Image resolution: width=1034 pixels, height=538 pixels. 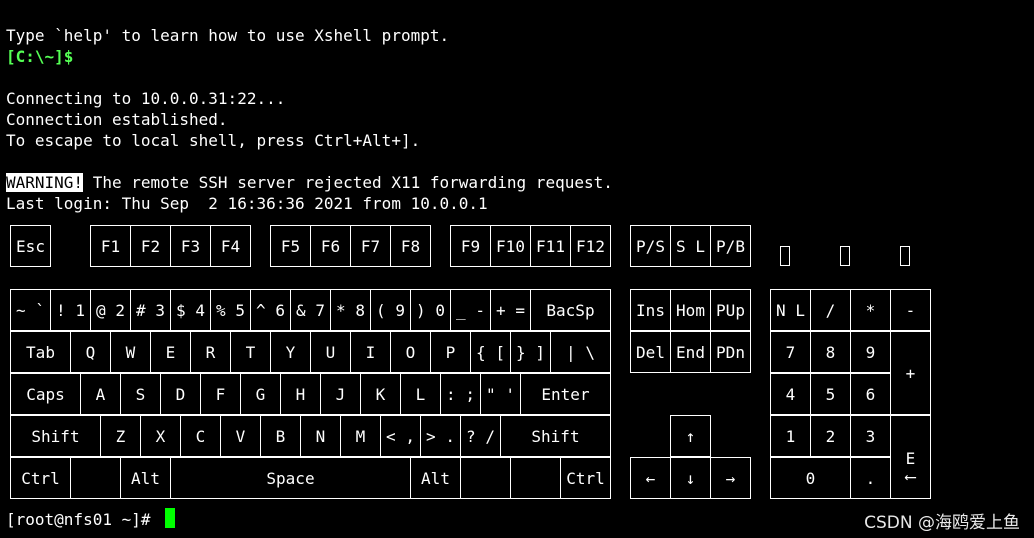 I want to click on key-right-ctrl: Ctrl, so click(x=585, y=478).